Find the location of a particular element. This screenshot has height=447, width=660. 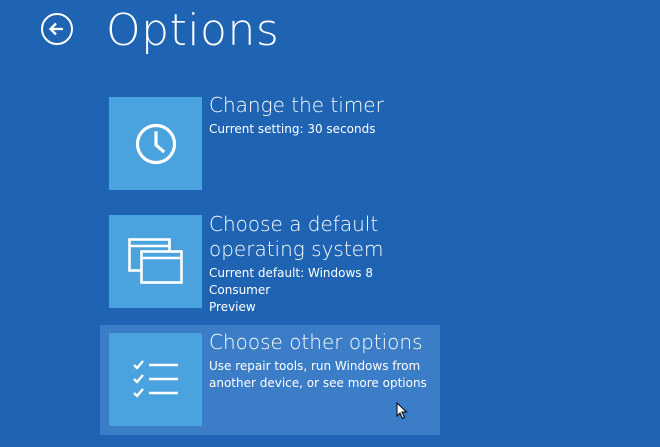

checklist-icon is located at coordinates (155, 378).